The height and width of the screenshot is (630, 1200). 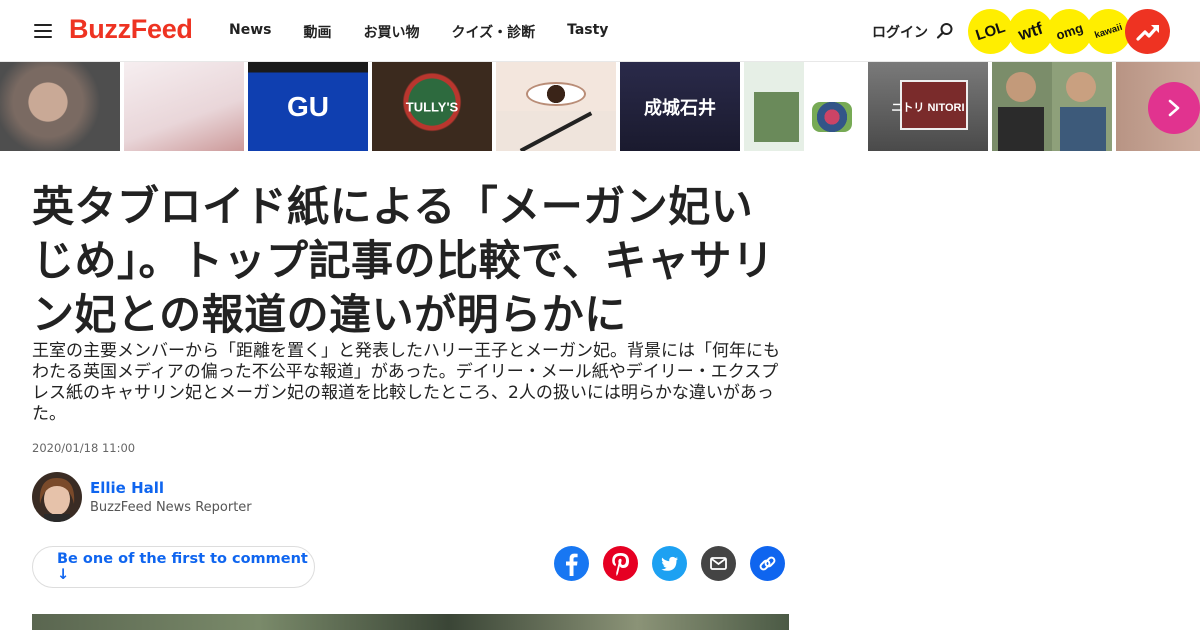 I want to click on copy-link-button, so click(x=767, y=563).